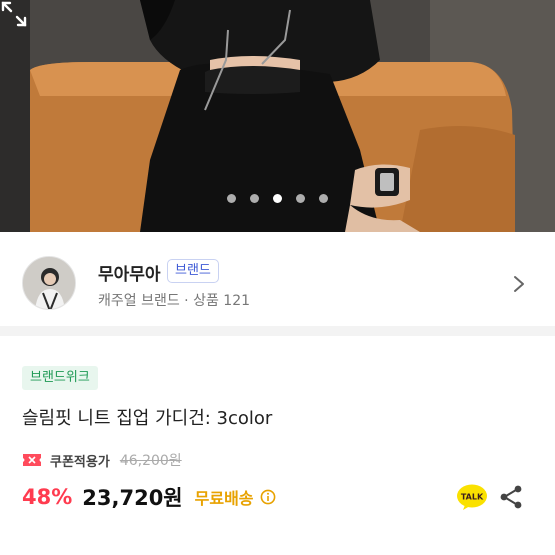  I want to click on seller-avatar, so click(49, 283).